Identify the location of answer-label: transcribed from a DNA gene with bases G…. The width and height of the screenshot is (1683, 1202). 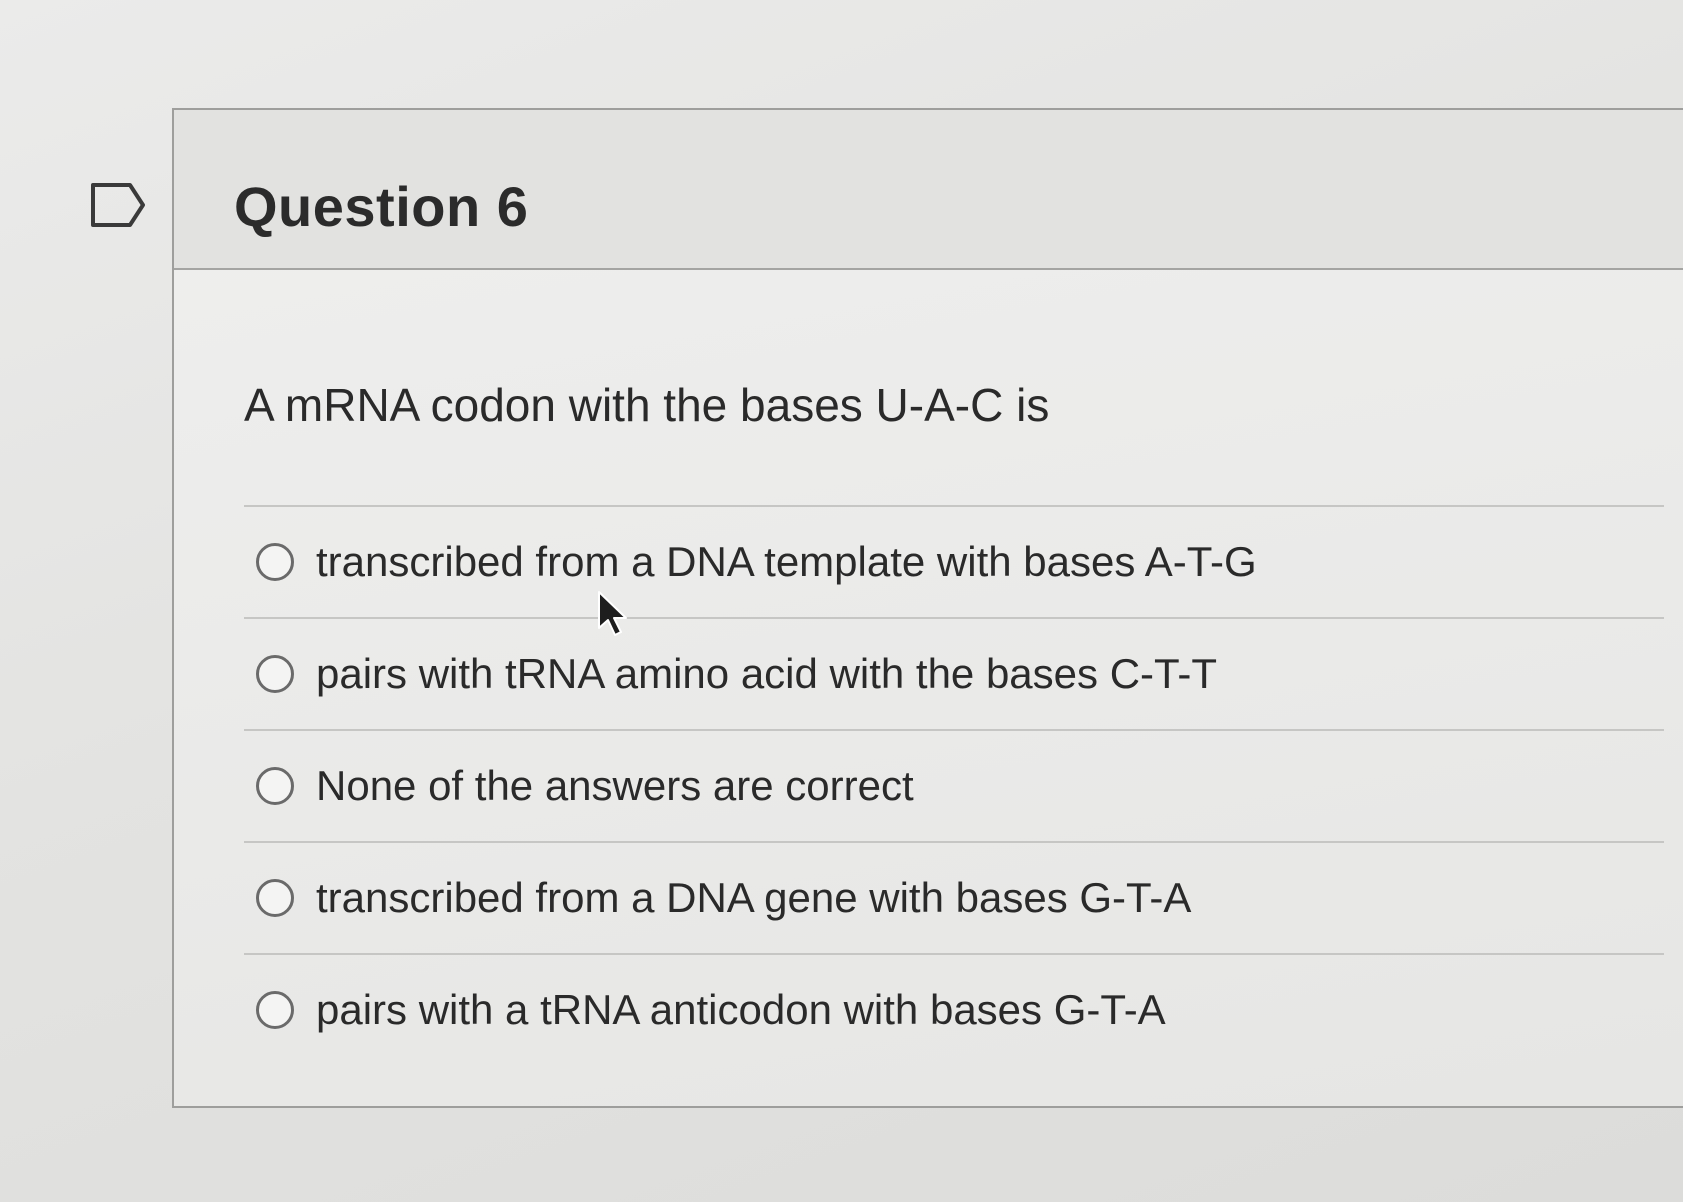
(753, 898).